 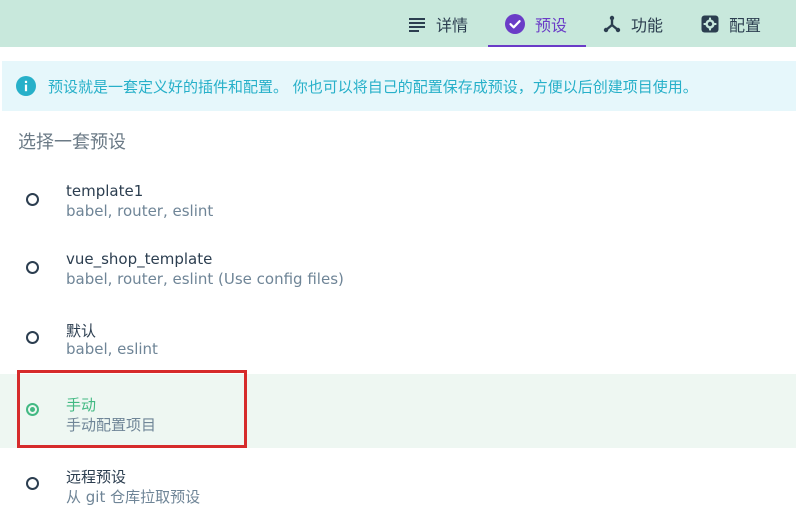 I want to click on top-tab-bar: 详情 预设 功能 配置, so click(x=398, y=23).